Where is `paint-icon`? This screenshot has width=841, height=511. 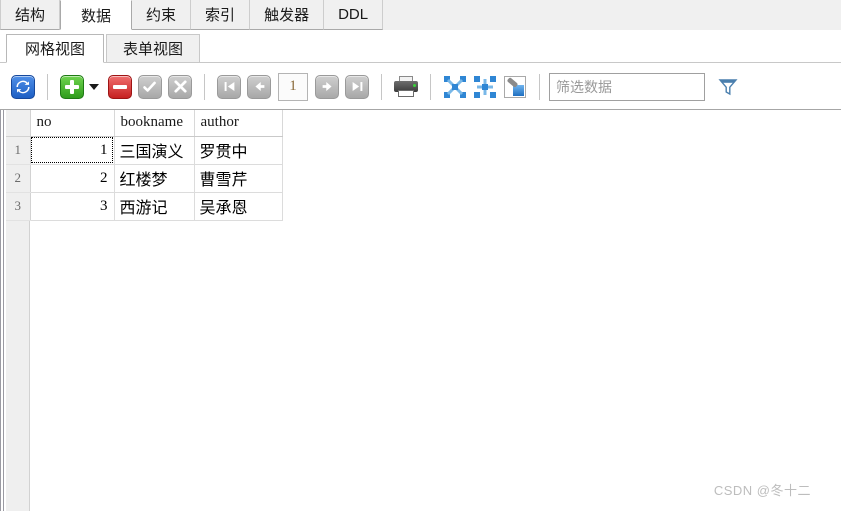 paint-icon is located at coordinates (515, 86).